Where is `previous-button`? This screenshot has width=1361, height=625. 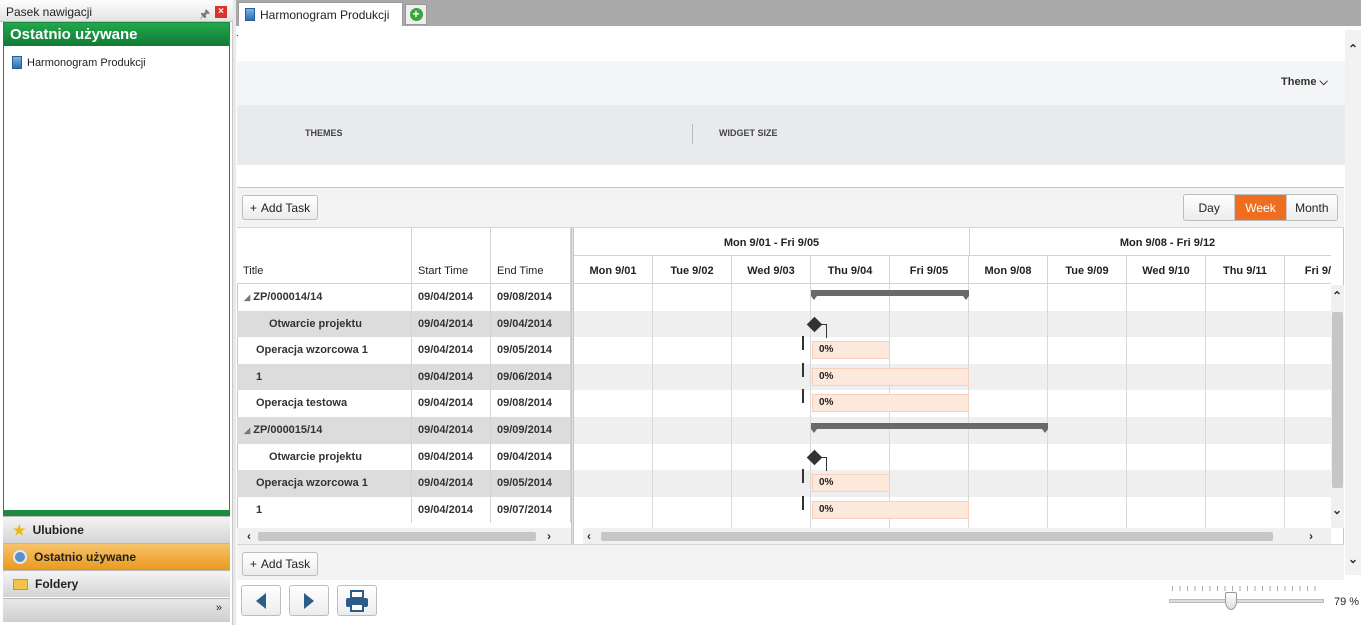 previous-button is located at coordinates (261, 600).